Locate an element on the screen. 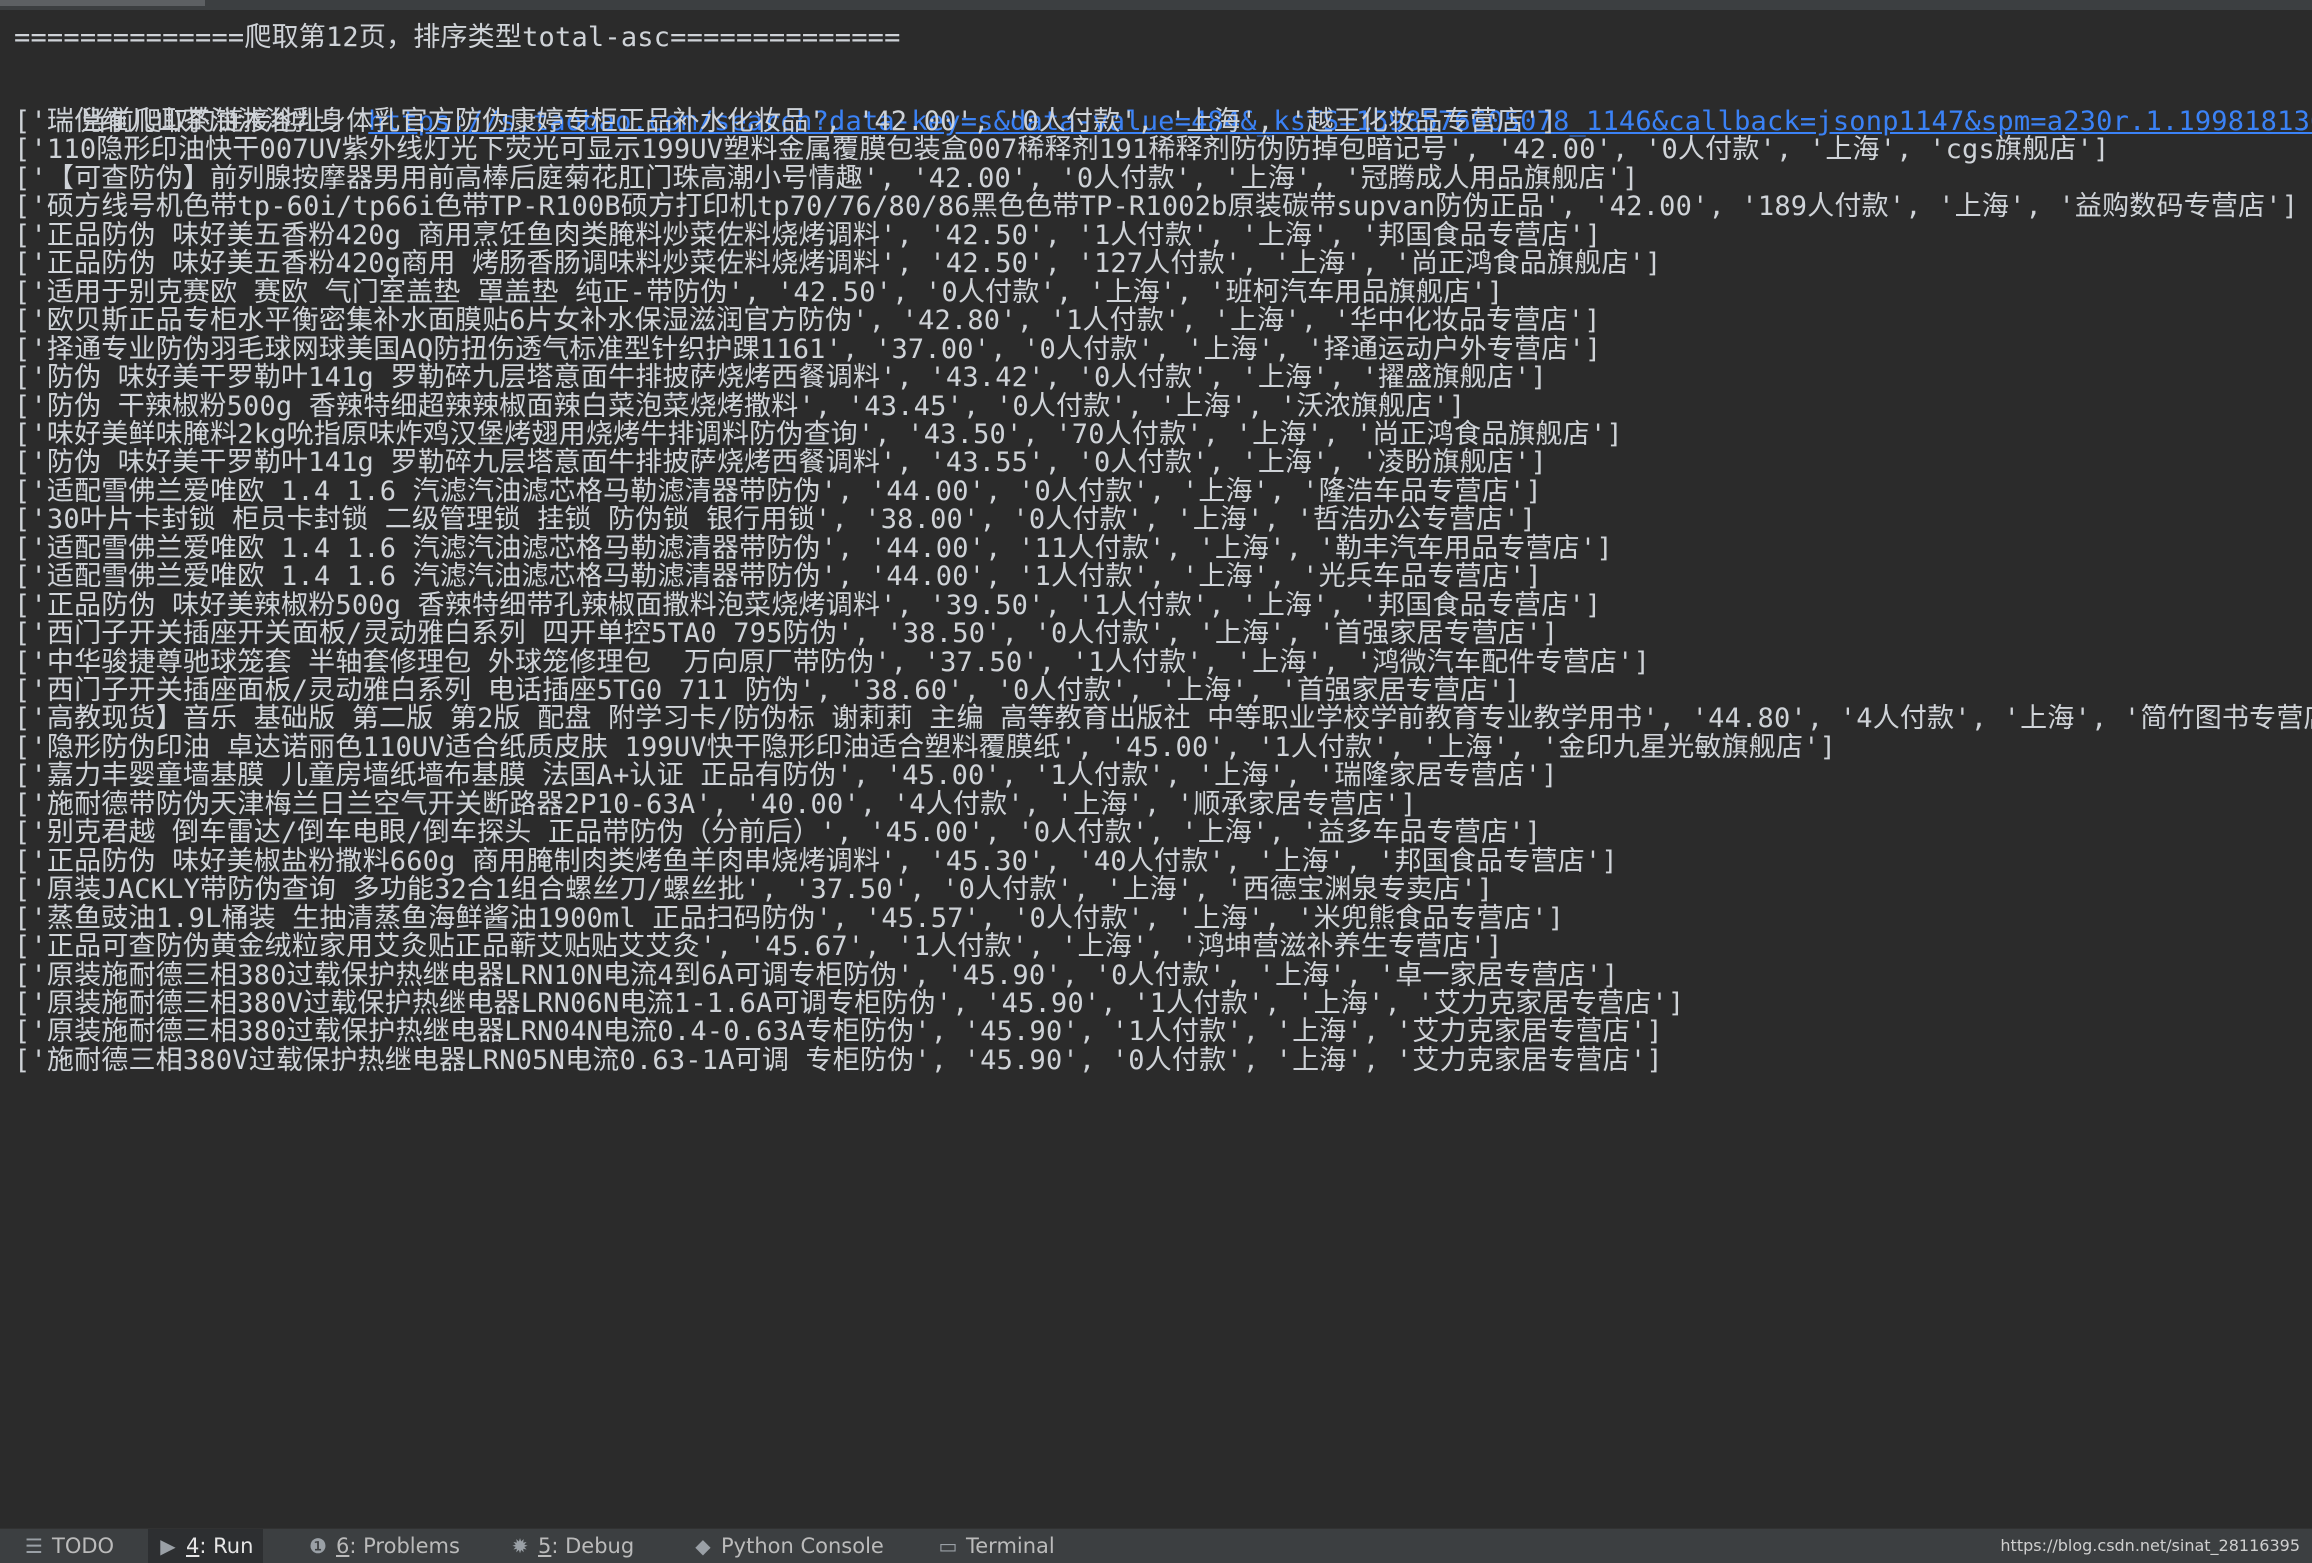 This screenshot has height=1563, width=2312. list-icon: ☰ is located at coordinates (34, 1546).